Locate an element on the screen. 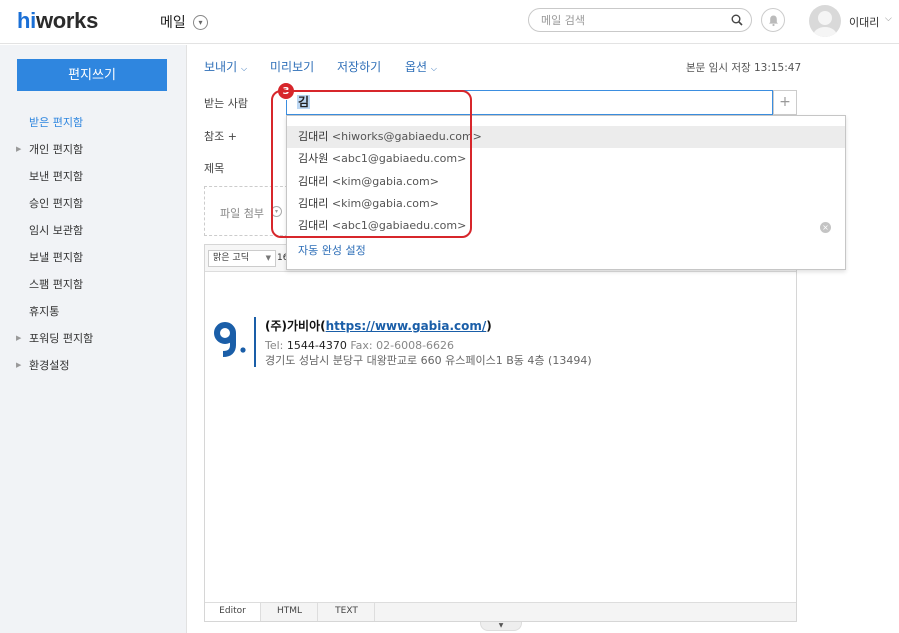 The image size is (899, 633). collapse-arrow-icon: ▼ is located at coordinates (501, 626).